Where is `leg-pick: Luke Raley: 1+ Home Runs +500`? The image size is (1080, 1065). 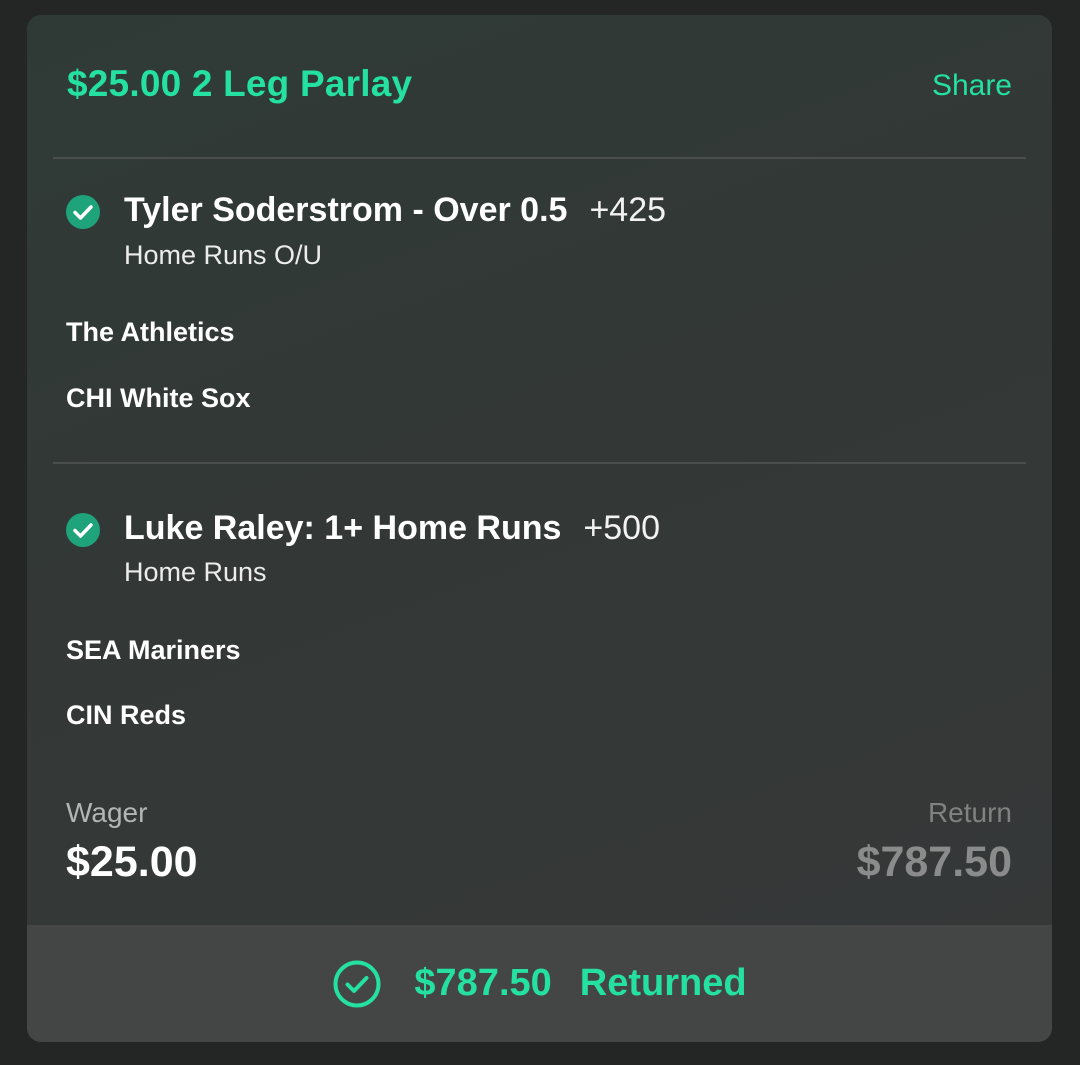 leg-pick: Luke Raley: 1+ Home Runs +500 is located at coordinates (392, 528).